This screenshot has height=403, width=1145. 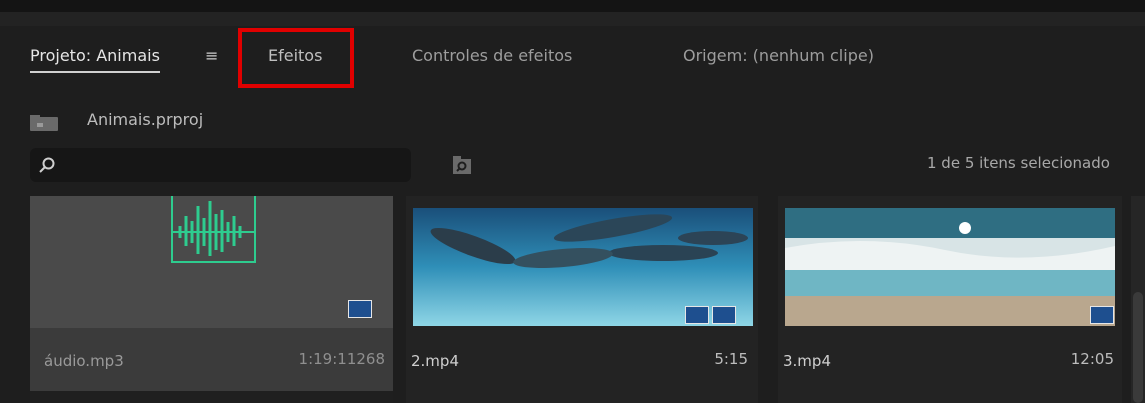 I want to click on panel-menu-icon: ≡, so click(x=211, y=55).